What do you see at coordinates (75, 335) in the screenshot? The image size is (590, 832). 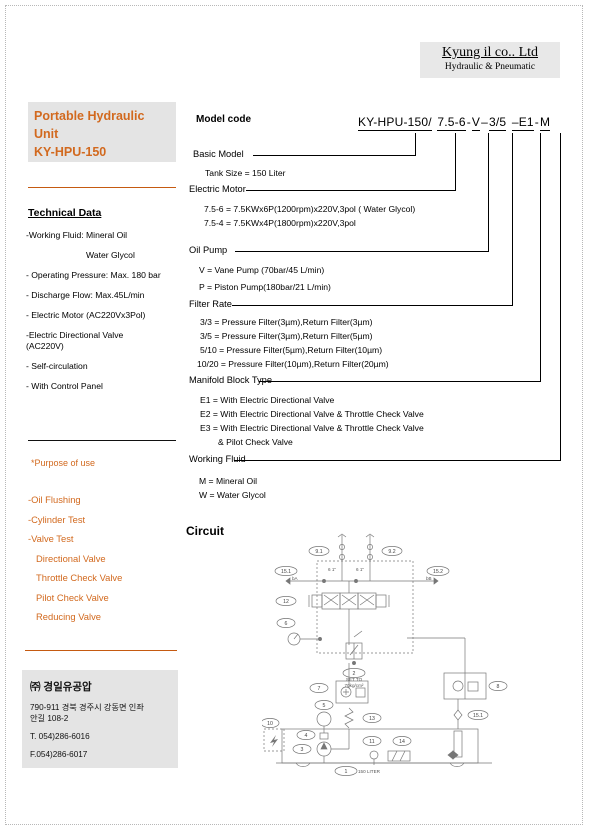 I see `tech-item: -Electric Directional Valve` at bounding box center [75, 335].